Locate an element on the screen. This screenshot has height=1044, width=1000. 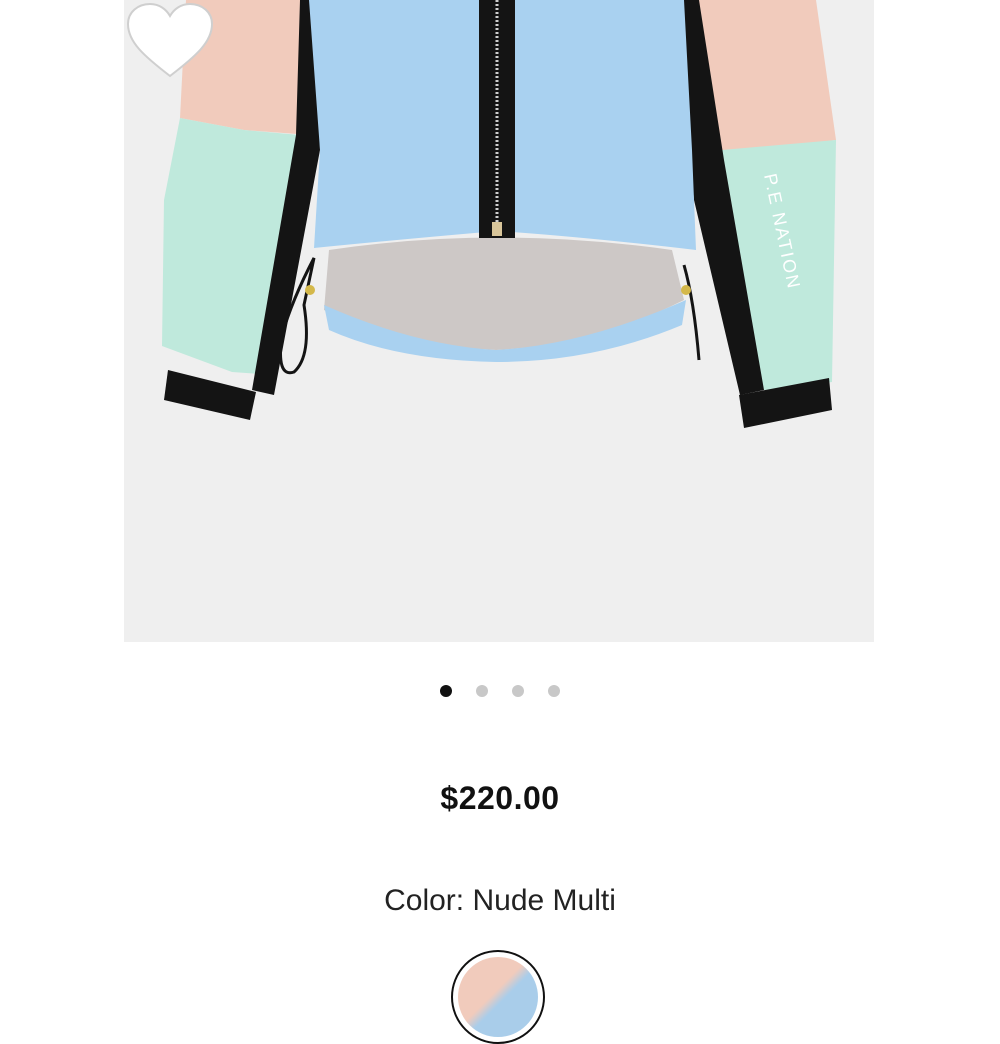
color-label: Color: is located at coordinates (424, 900).